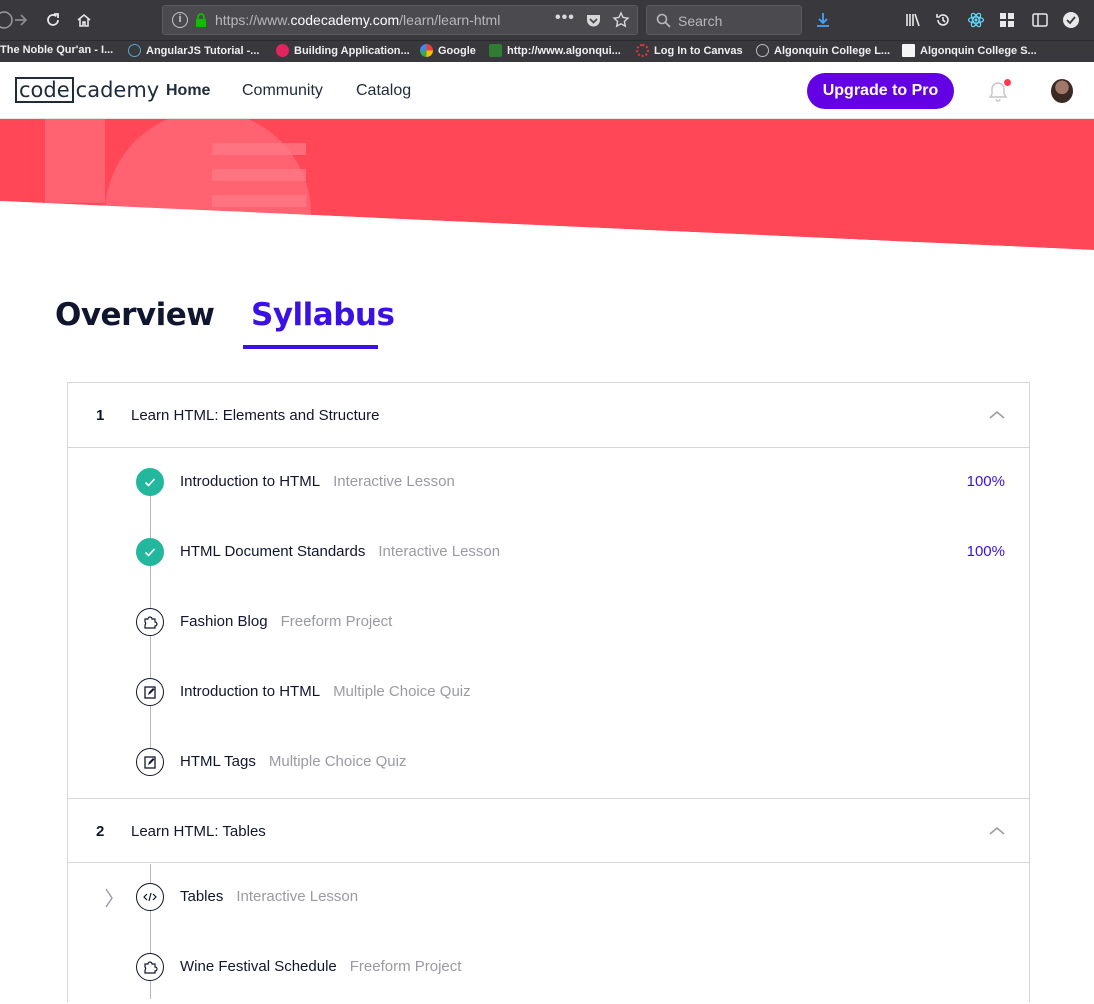 The height and width of the screenshot is (1004, 1094). Describe the element at coordinates (282, 91) in the screenshot. I see `nav-community: Community` at that location.